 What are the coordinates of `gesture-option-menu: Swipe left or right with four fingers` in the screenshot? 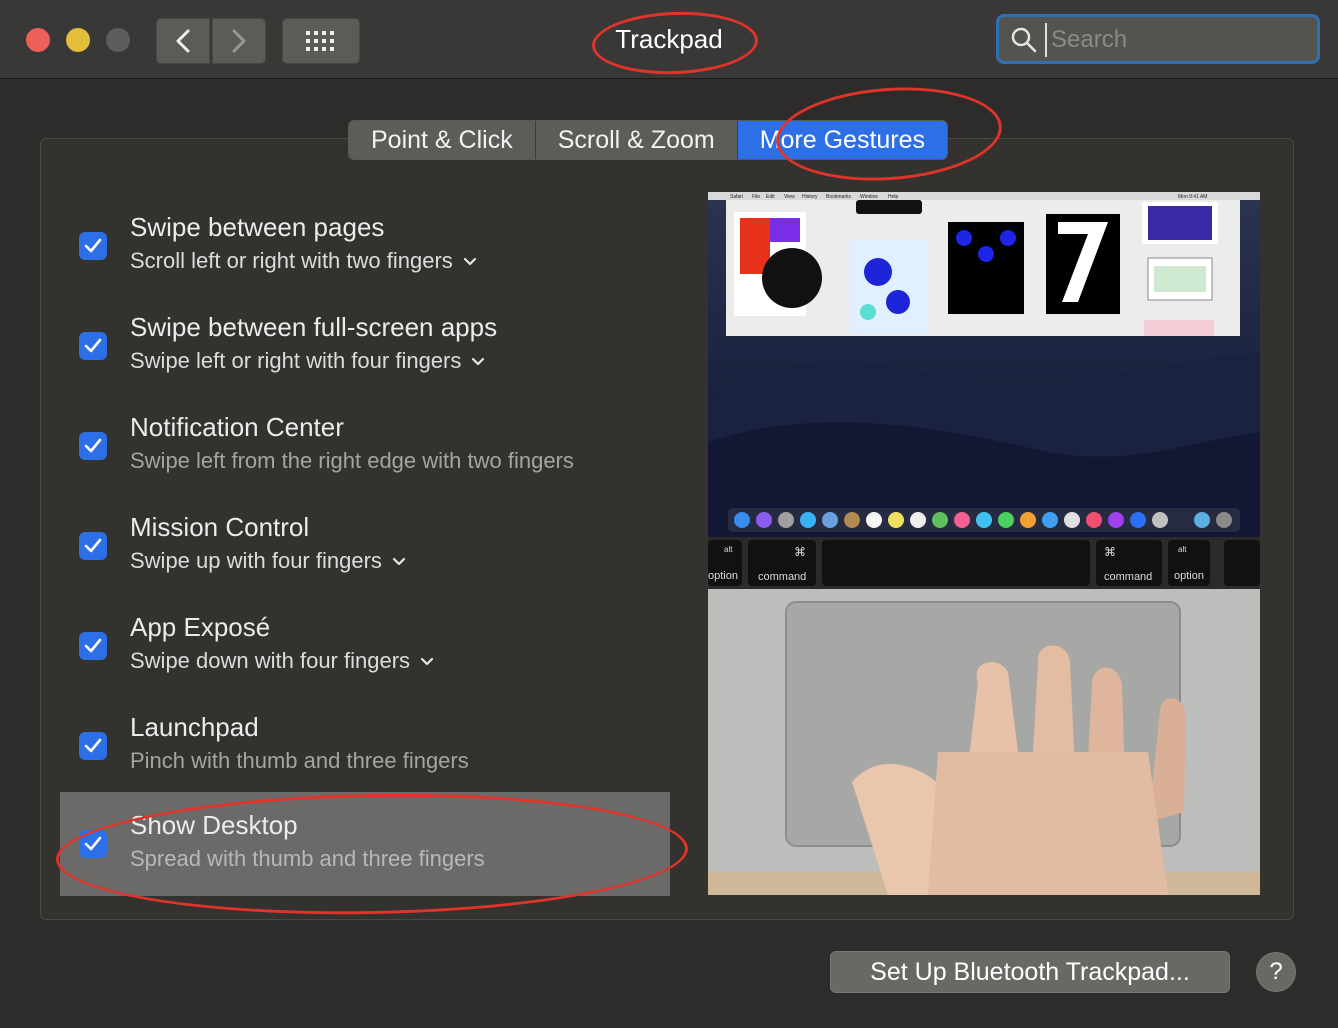 It's located at (307, 361).